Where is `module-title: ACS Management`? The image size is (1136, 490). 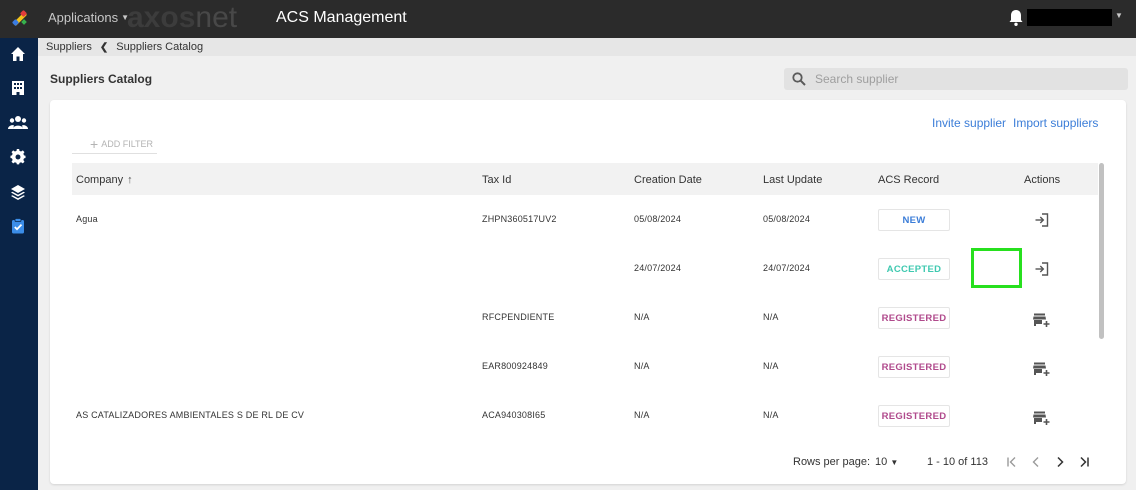 module-title: ACS Management is located at coordinates (341, 17).